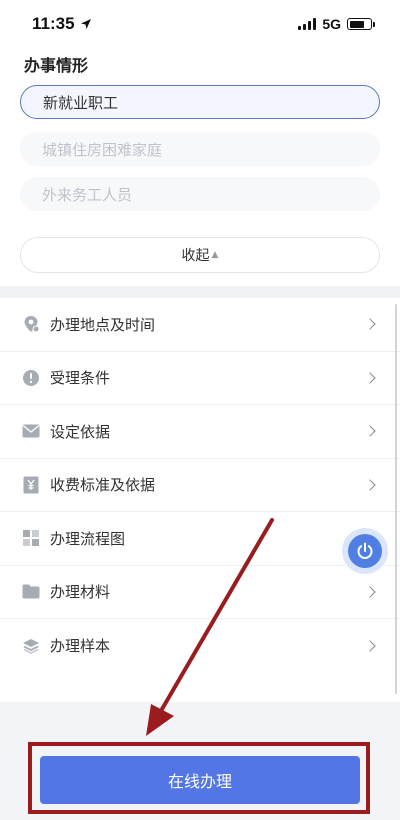  Describe the element at coordinates (331, 24) in the screenshot. I see `network-label: 5G` at that location.